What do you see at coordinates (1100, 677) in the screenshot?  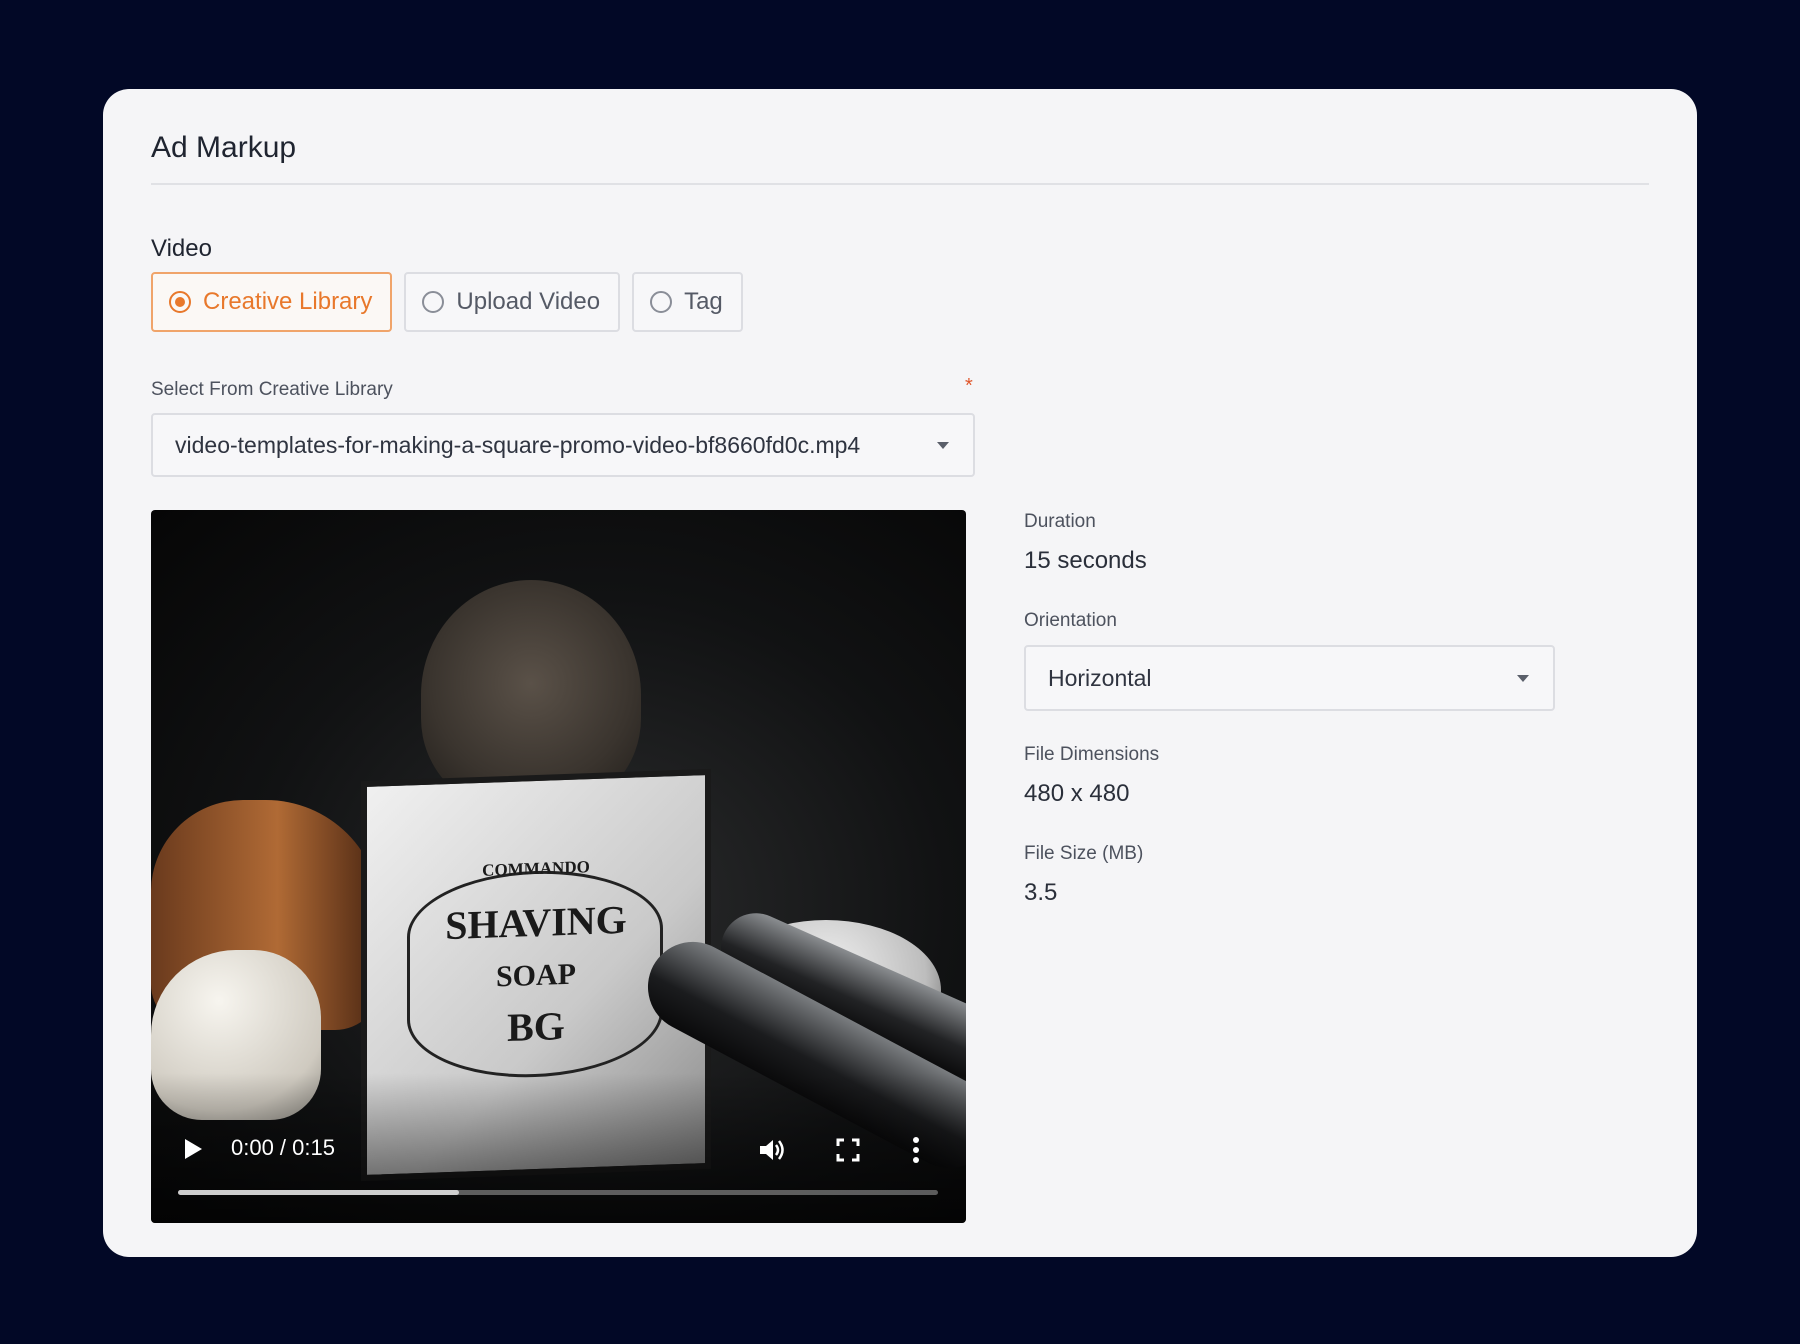 I see `orientation-value: Horizontal` at bounding box center [1100, 677].